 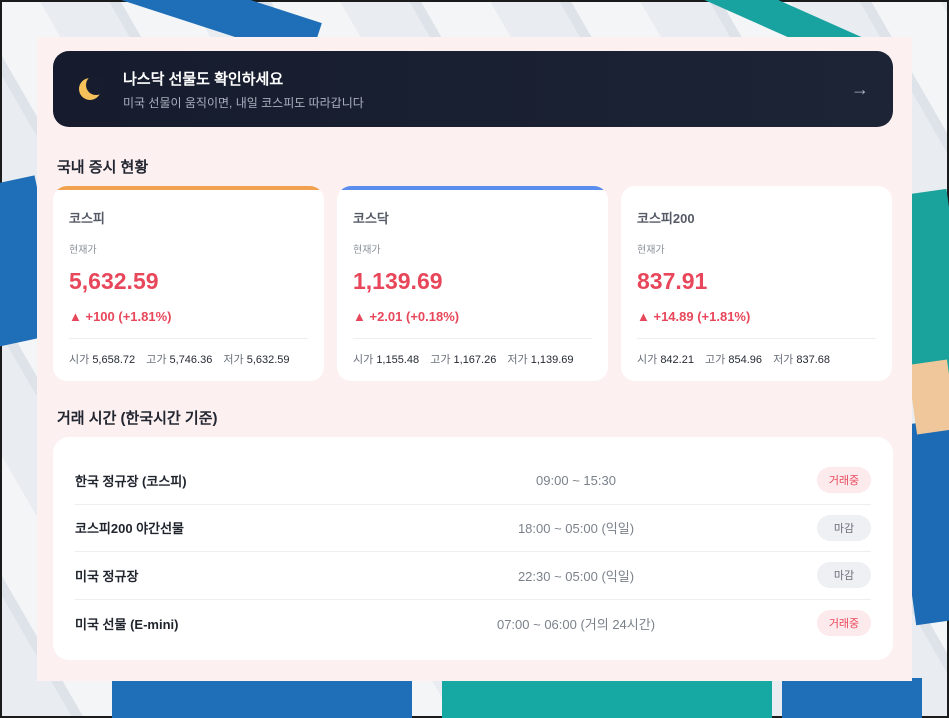 I want to click on low-value: 1,139.69, so click(x=552, y=360).